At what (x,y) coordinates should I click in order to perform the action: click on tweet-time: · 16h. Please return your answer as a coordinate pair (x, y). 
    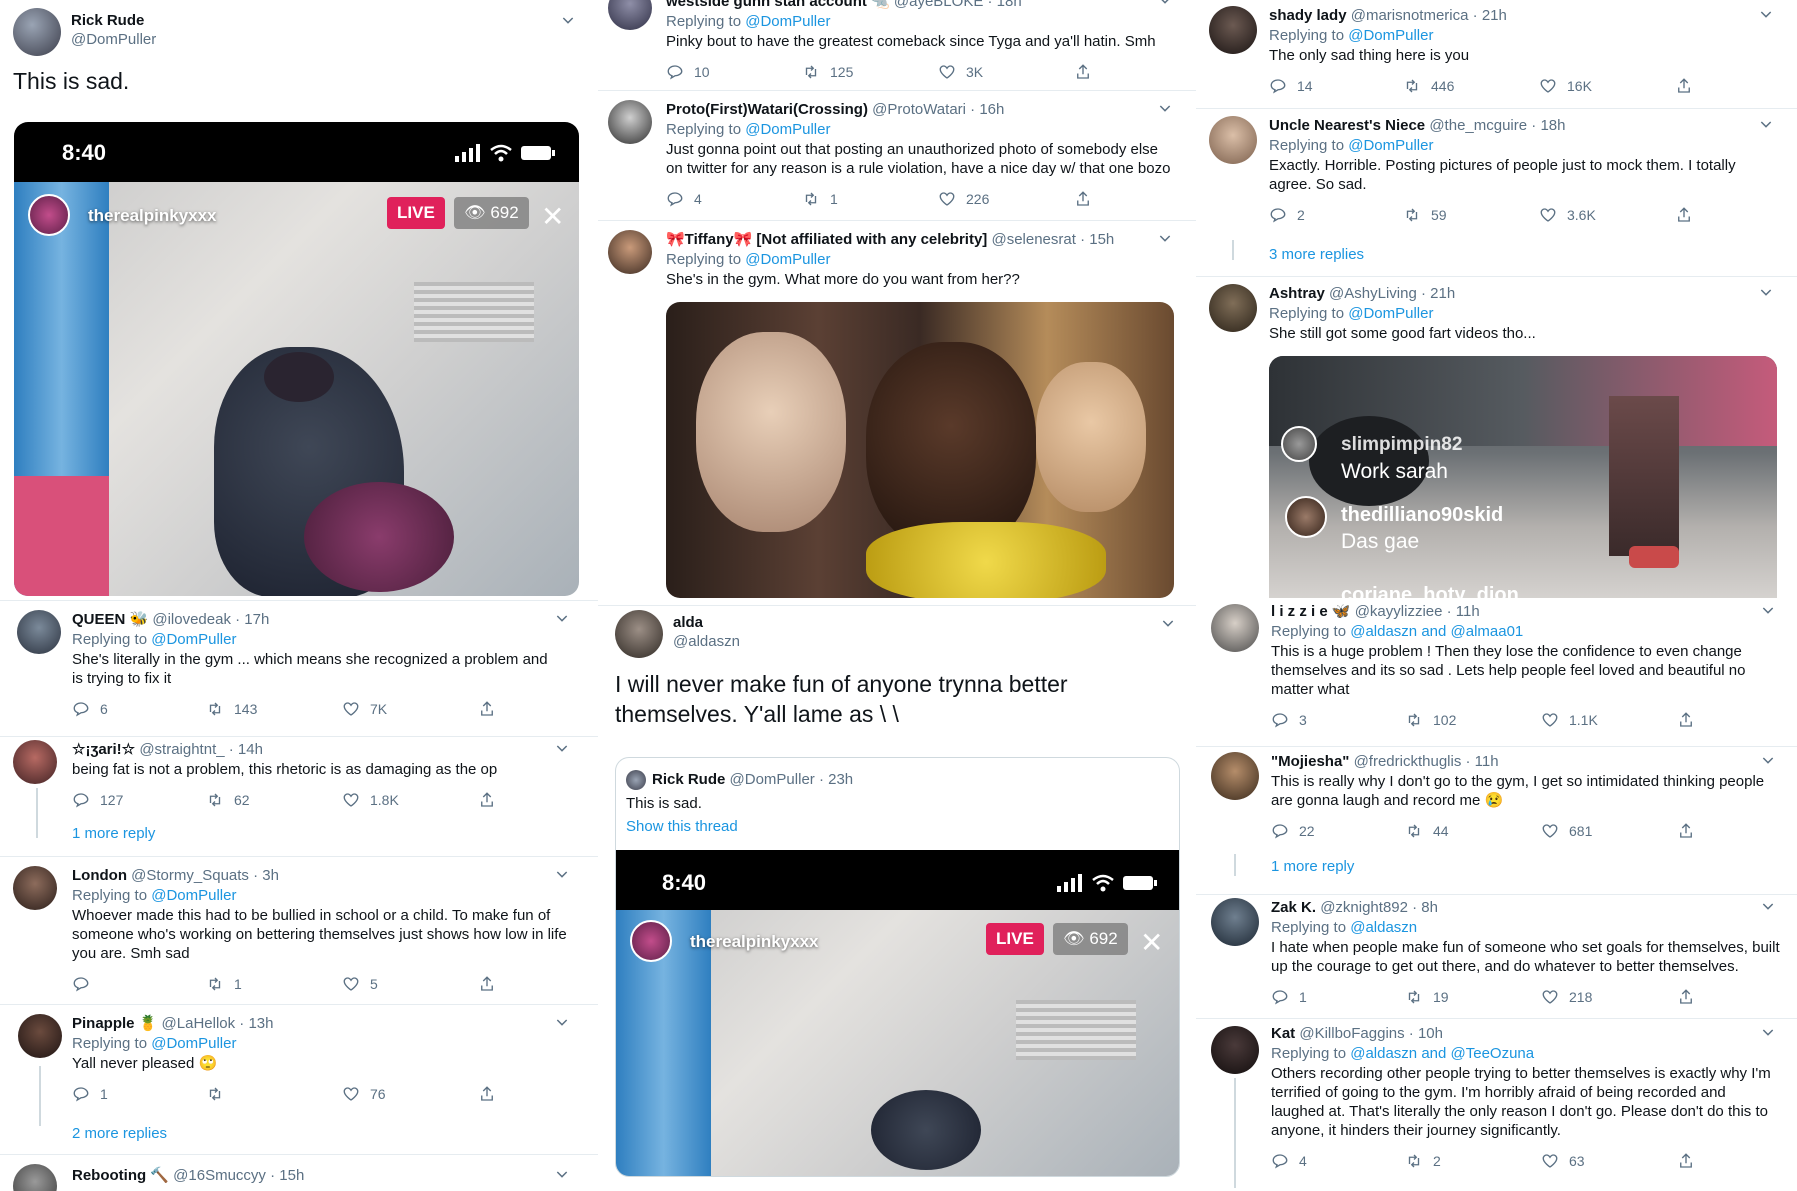
    Looking at the image, I should click on (987, 109).